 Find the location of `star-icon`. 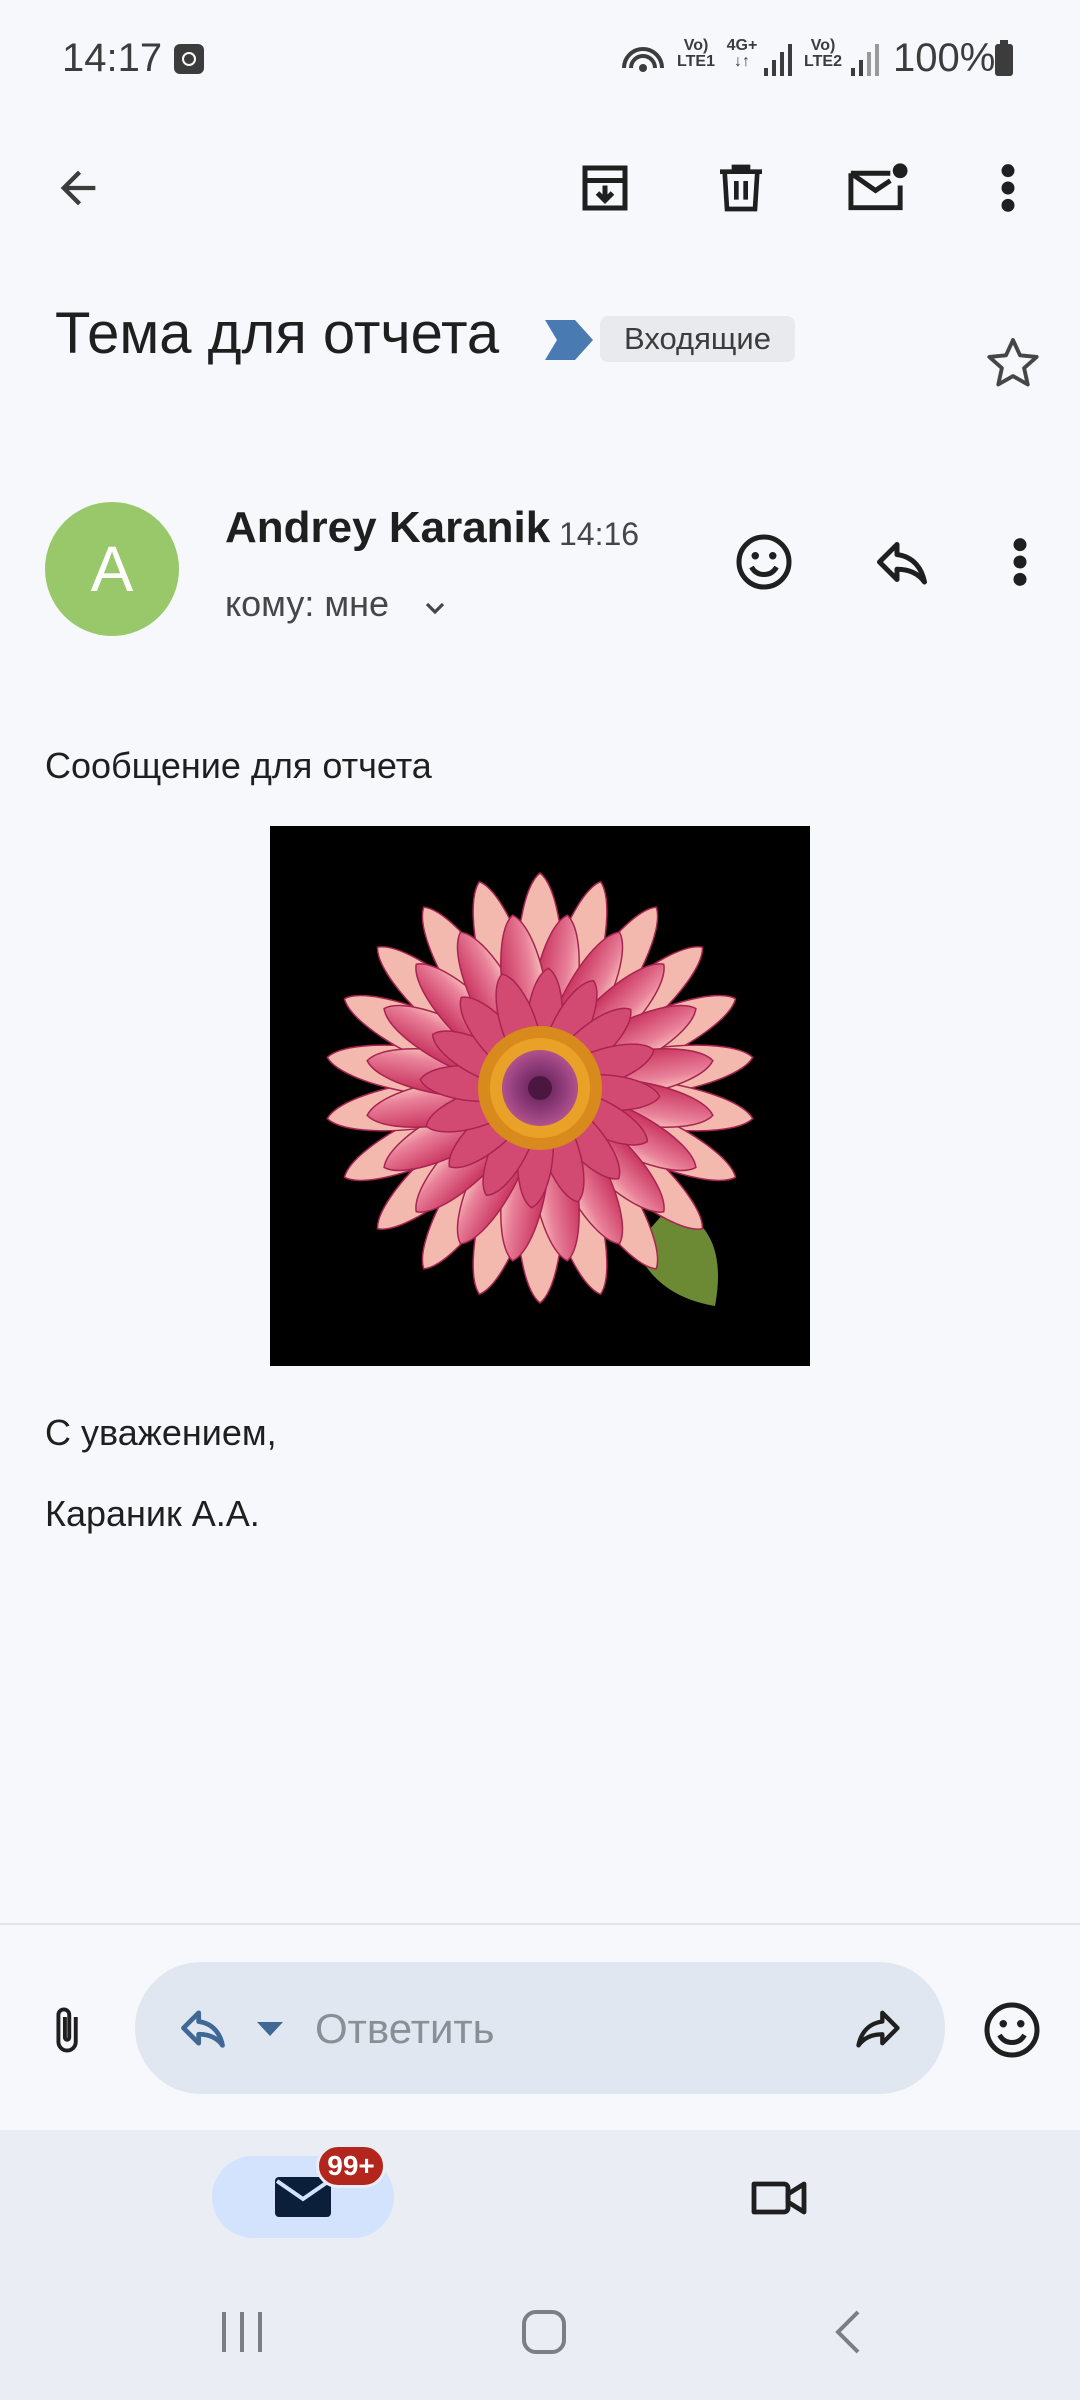

star-icon is located at coordinates (1013, 362).